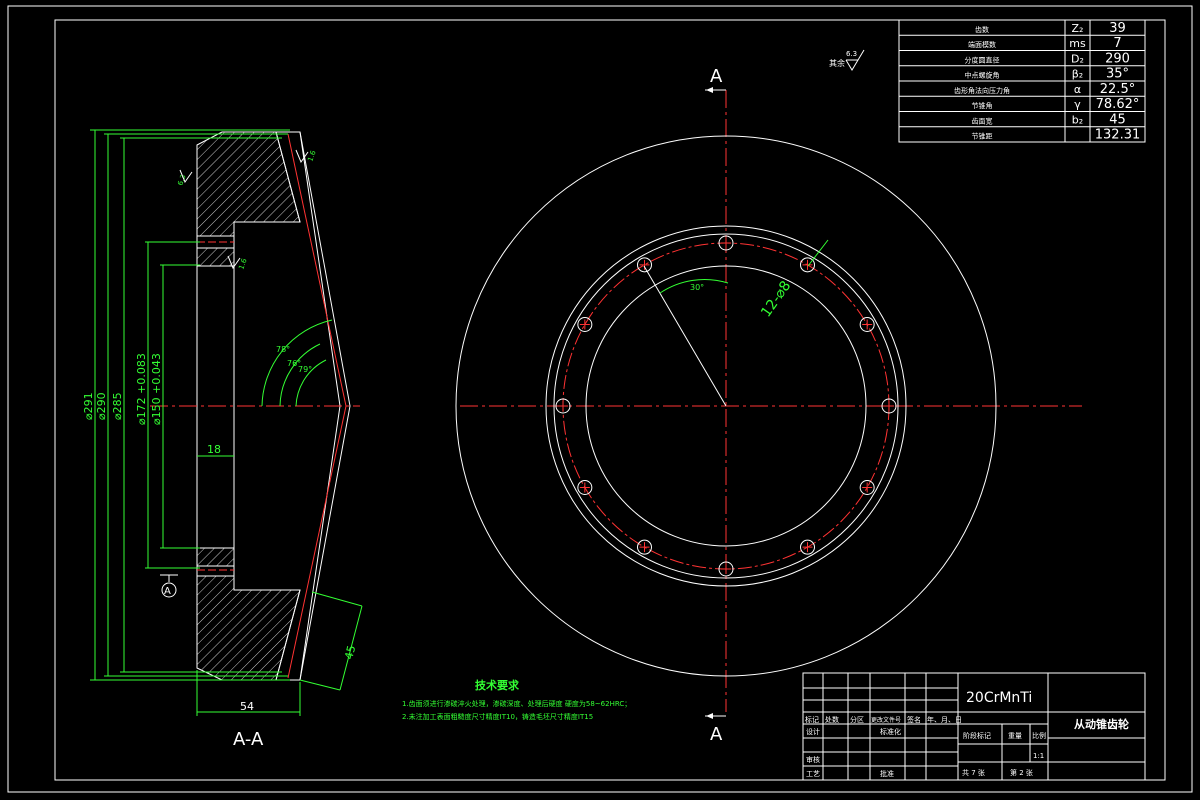  I want to click on dim-54: 54, so click(247, 706).